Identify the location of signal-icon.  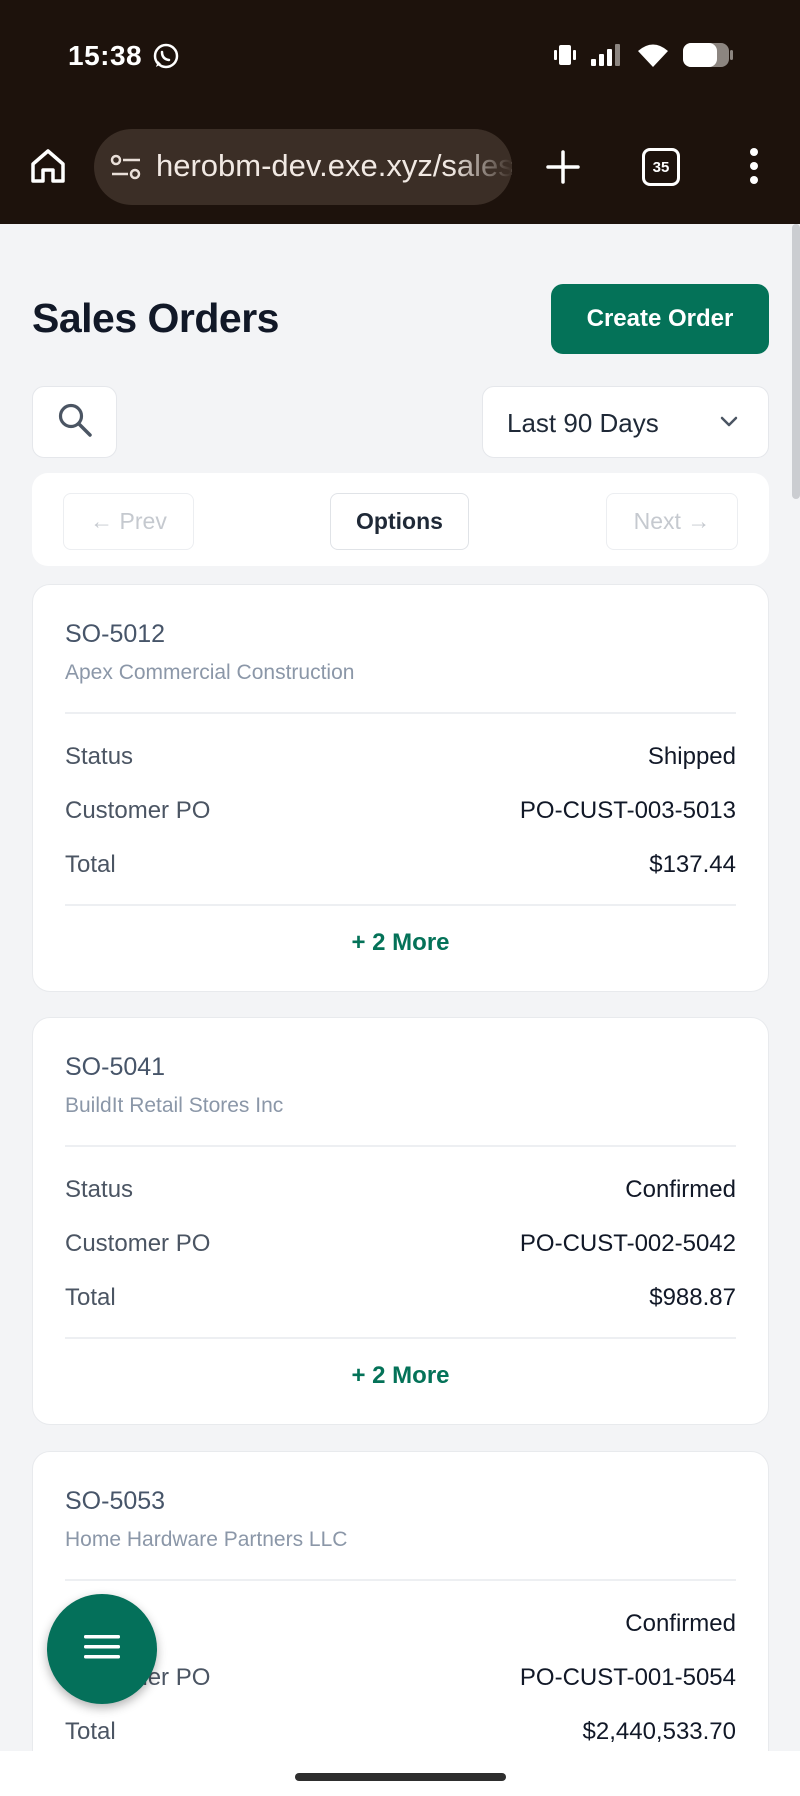
(607, 57).